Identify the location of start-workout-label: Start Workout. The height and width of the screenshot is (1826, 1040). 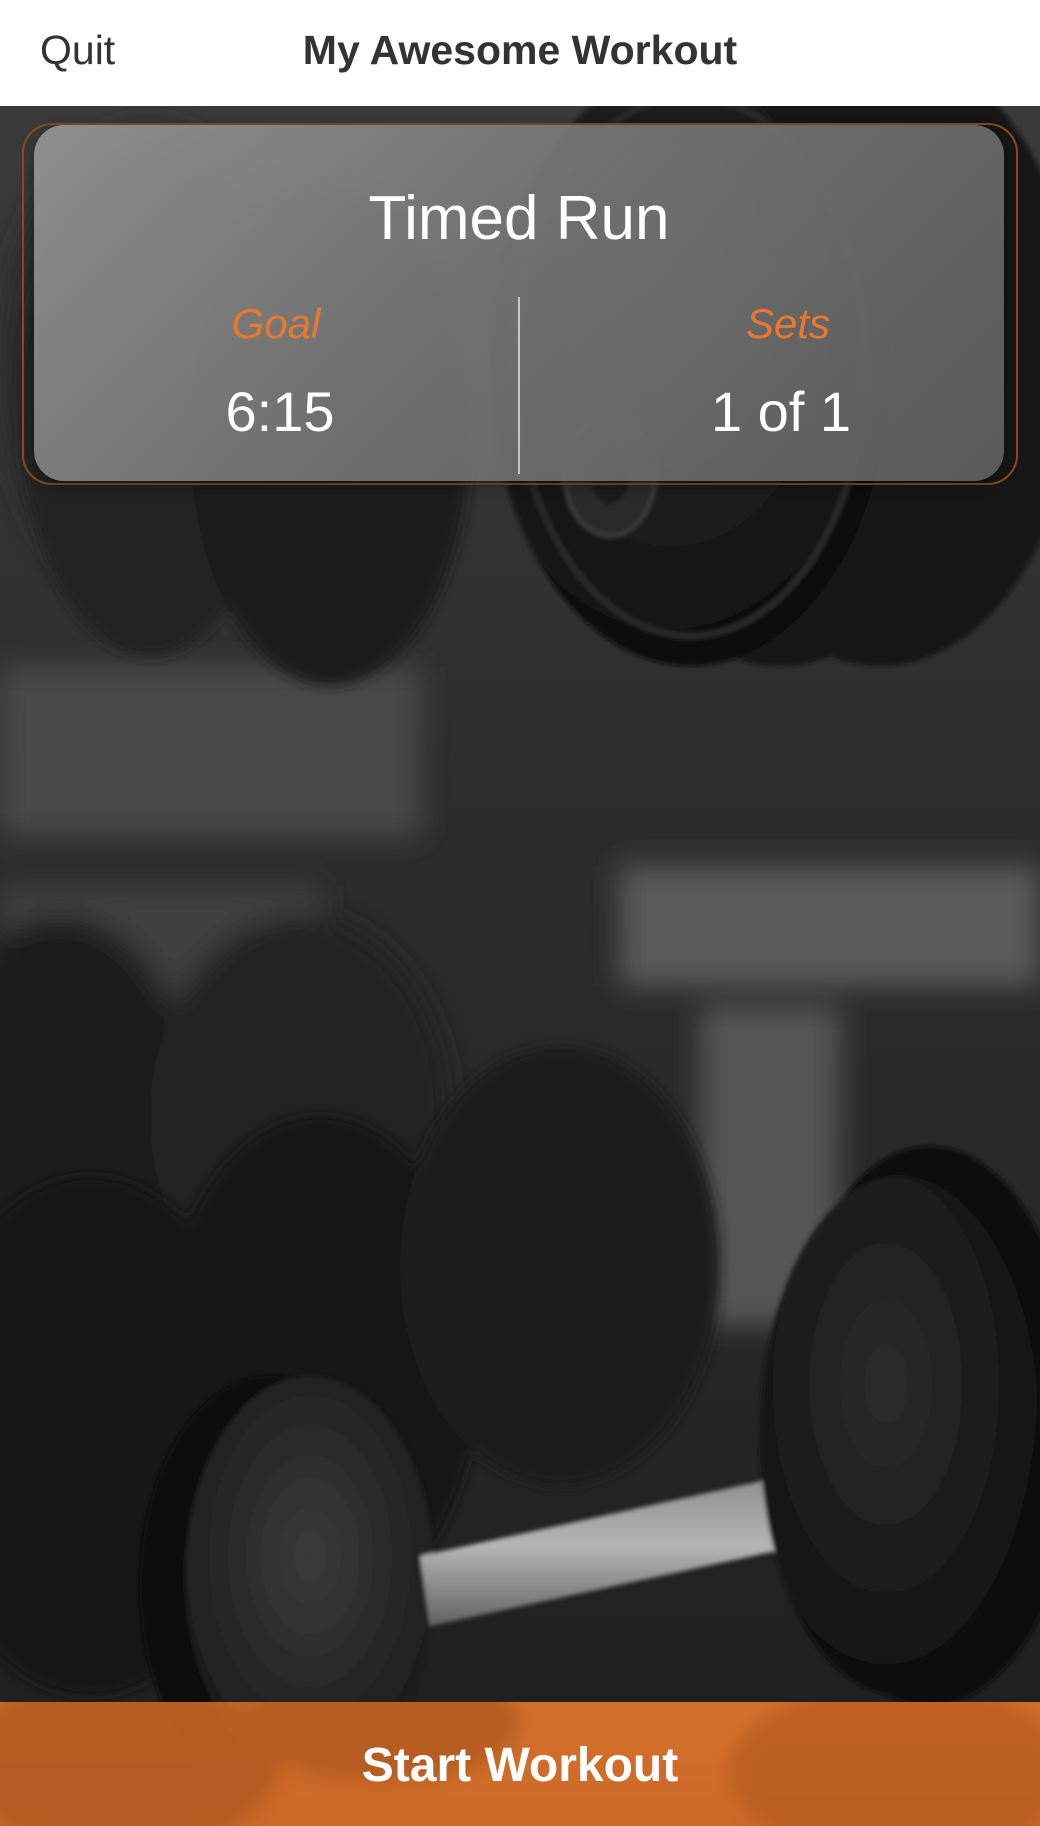
(520, 1765).